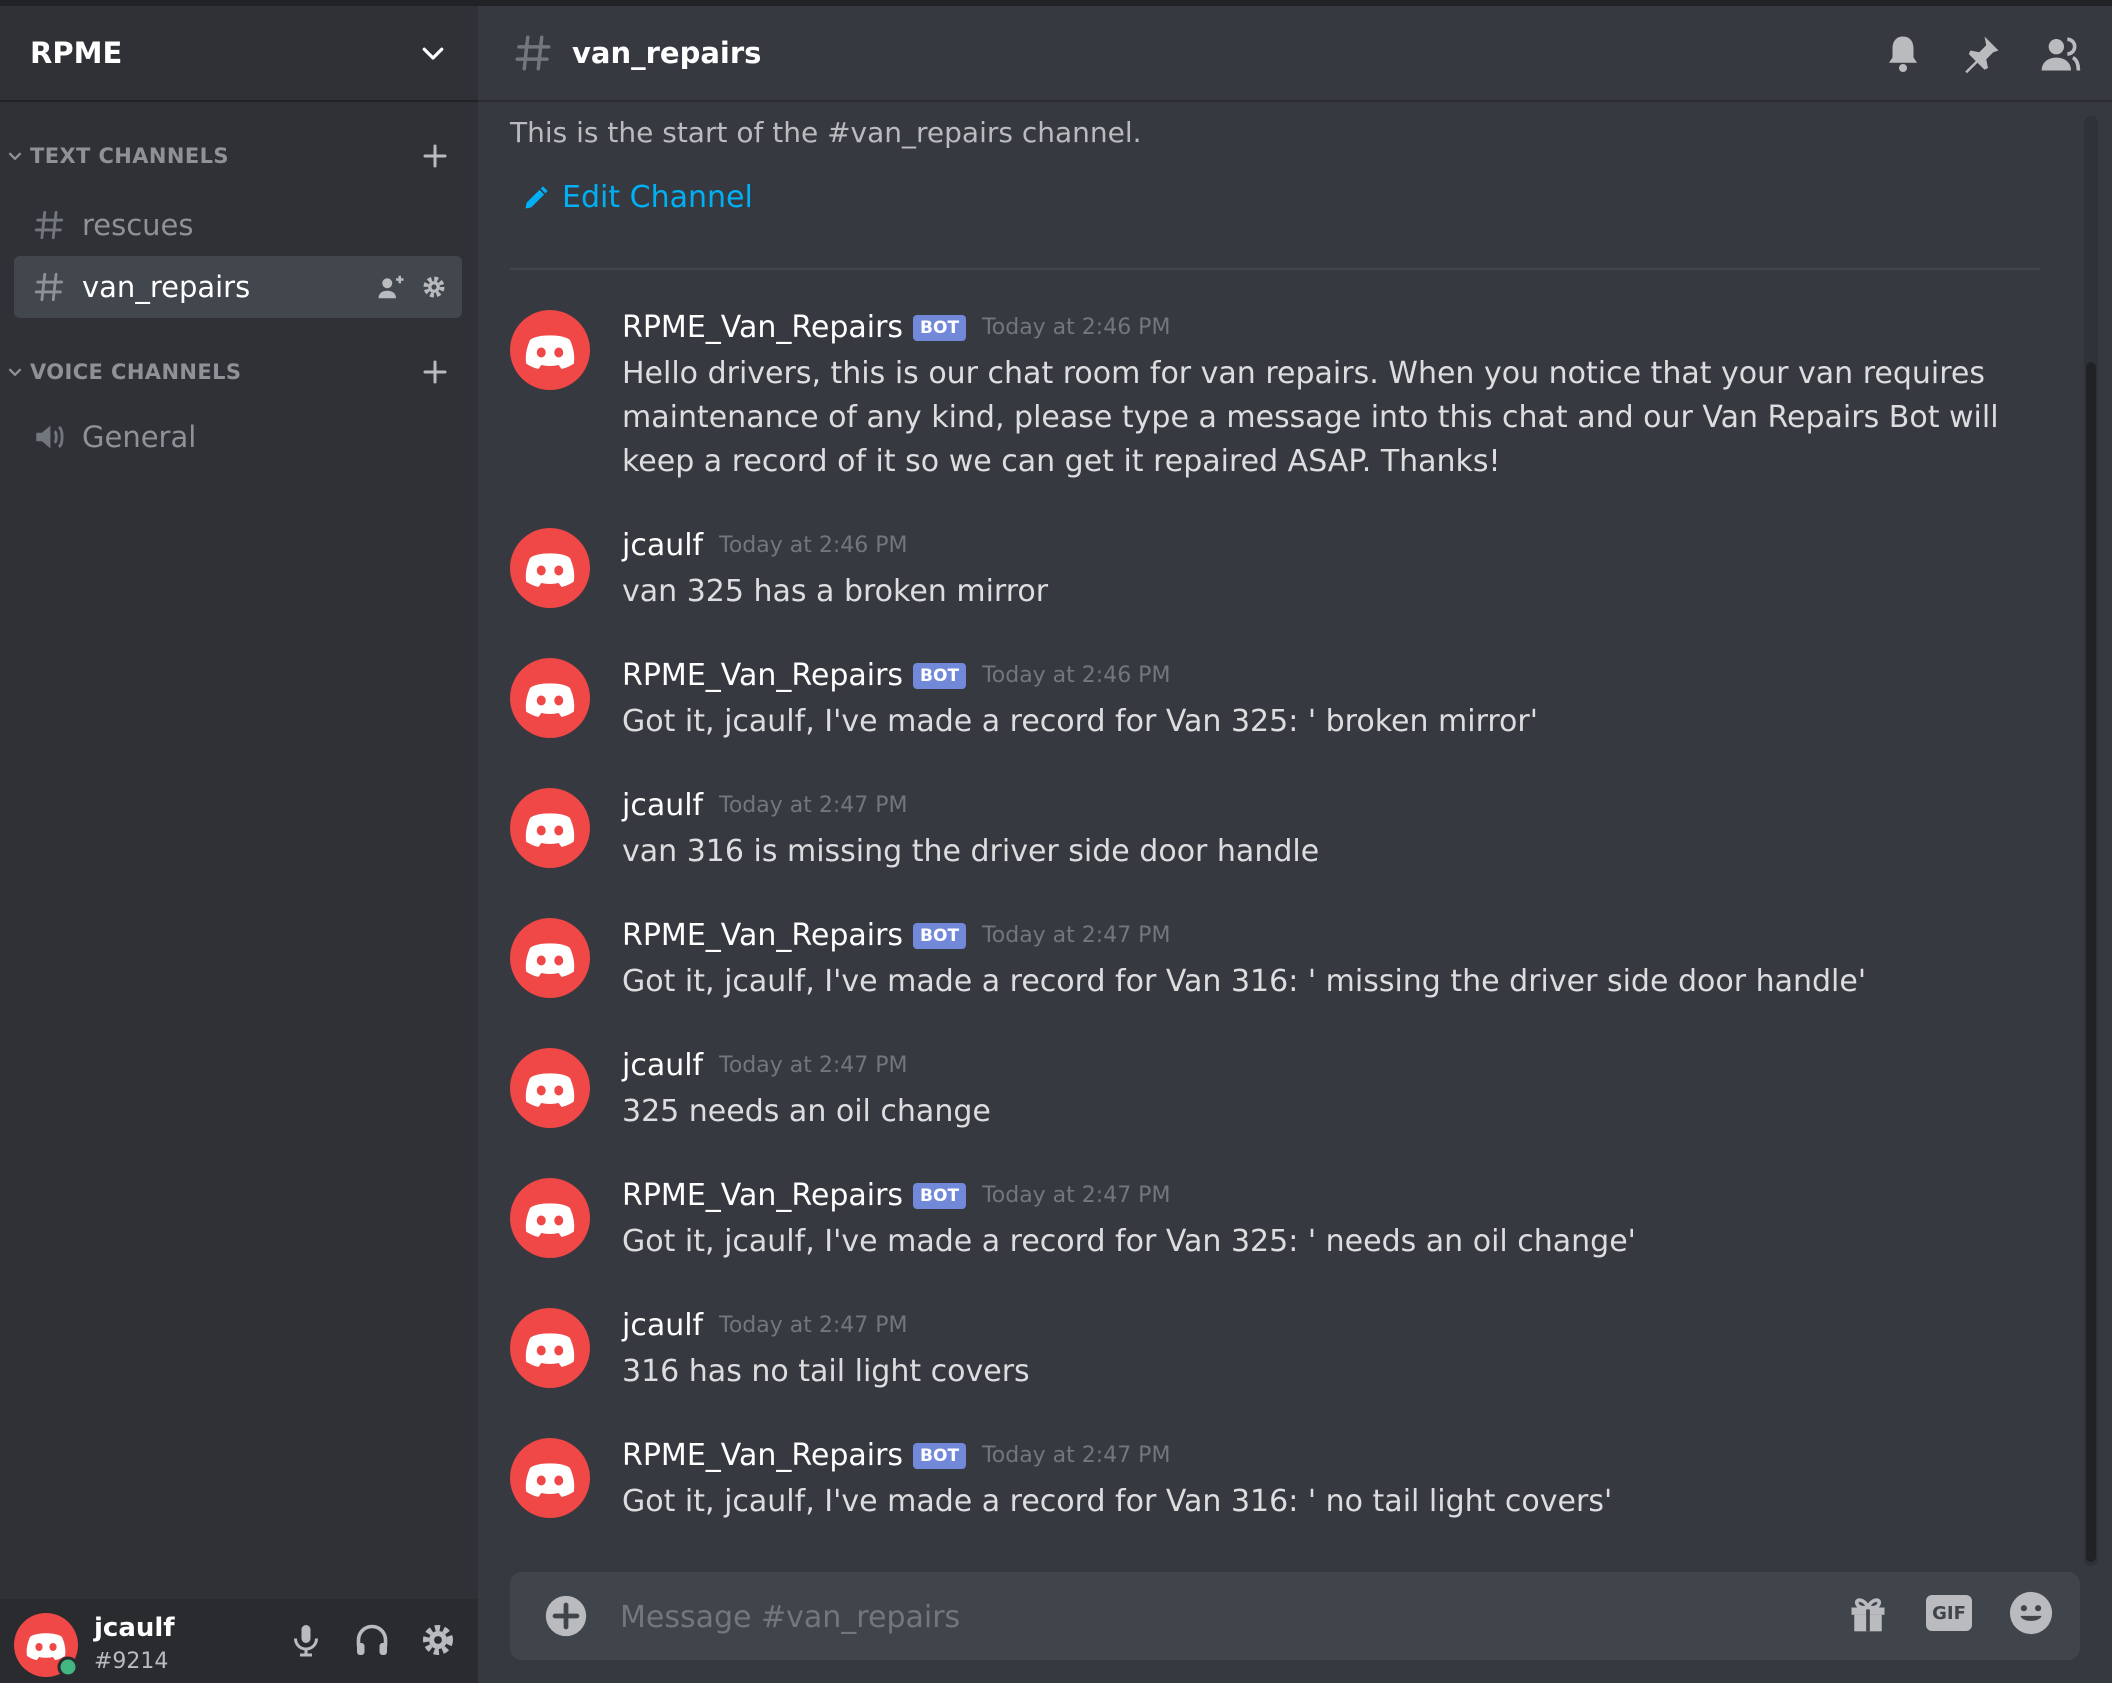 The width and height of the screenshot is (2112, 1683). I want to click on category-voice-channels: VOICE CHANNELS, so click(238, 372).